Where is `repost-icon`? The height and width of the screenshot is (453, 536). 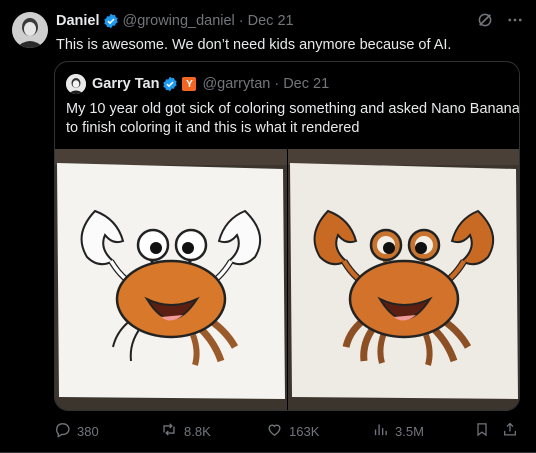 repost-icon is located at coordinates (169, 431).